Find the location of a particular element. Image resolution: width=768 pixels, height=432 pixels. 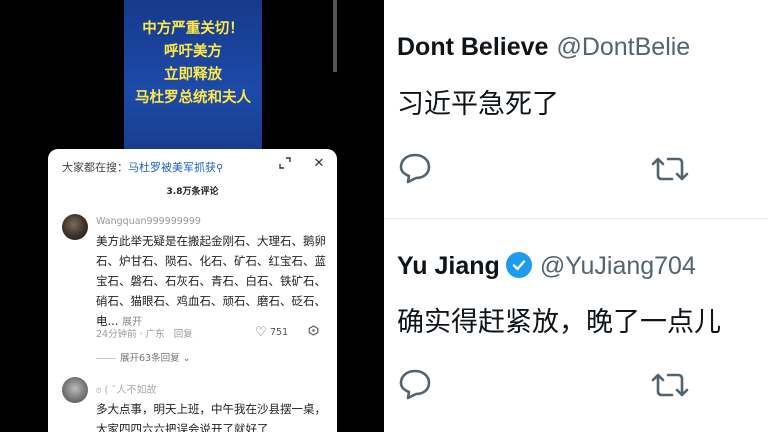

expand-icon is located at coordinates (285, 166).